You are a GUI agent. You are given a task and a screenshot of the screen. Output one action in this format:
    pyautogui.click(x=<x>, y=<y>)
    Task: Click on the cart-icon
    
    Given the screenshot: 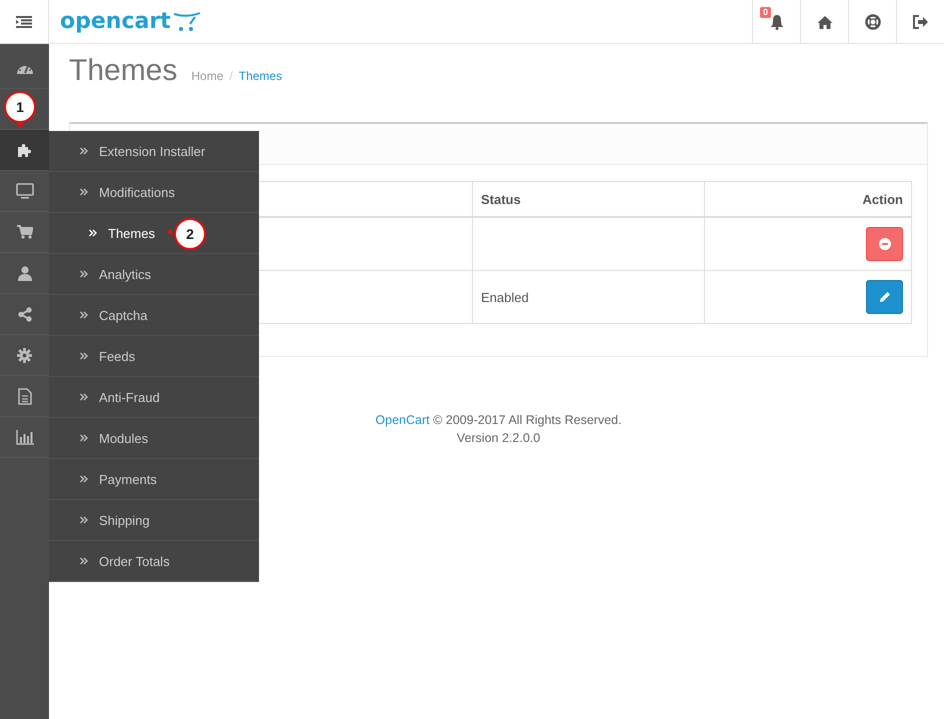 What is the action you would take?
    pyautogui.click(x=24, y=232)
    